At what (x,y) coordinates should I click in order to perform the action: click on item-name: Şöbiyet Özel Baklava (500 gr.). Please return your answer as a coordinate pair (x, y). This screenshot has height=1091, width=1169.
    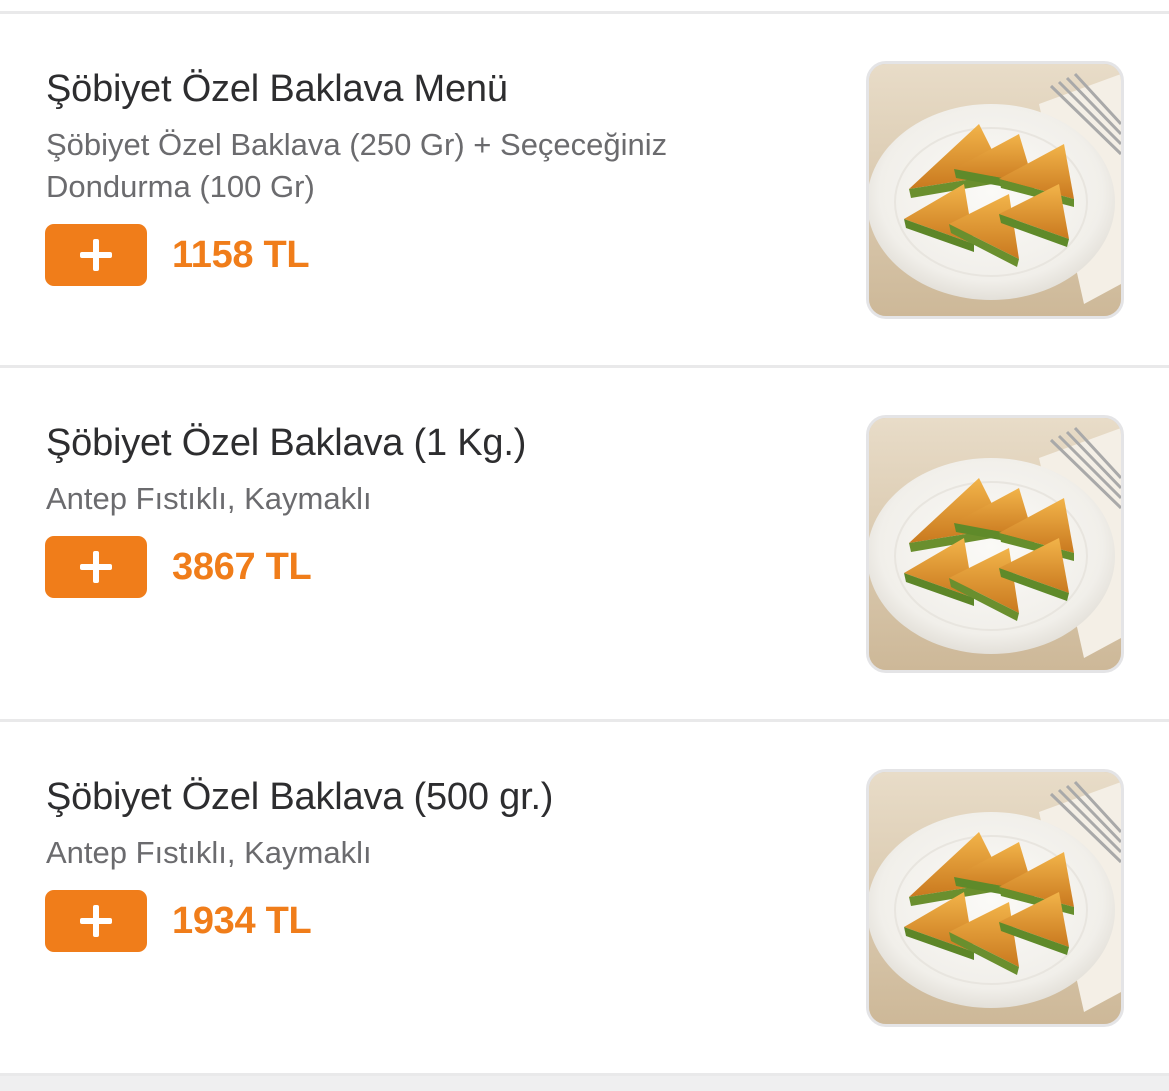
    Looking at the image, I should click on (300, 797).